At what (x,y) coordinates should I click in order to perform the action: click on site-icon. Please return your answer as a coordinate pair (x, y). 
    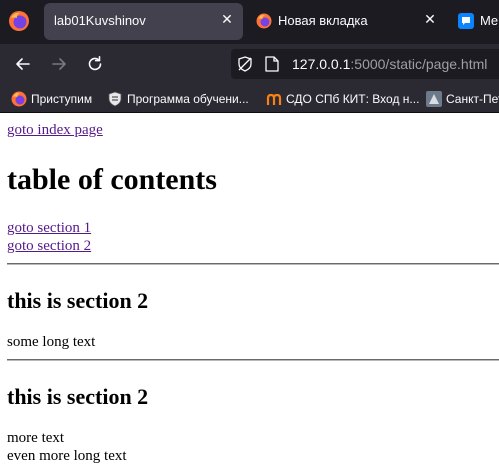
    Looking at the image, I should click on (434, 99).